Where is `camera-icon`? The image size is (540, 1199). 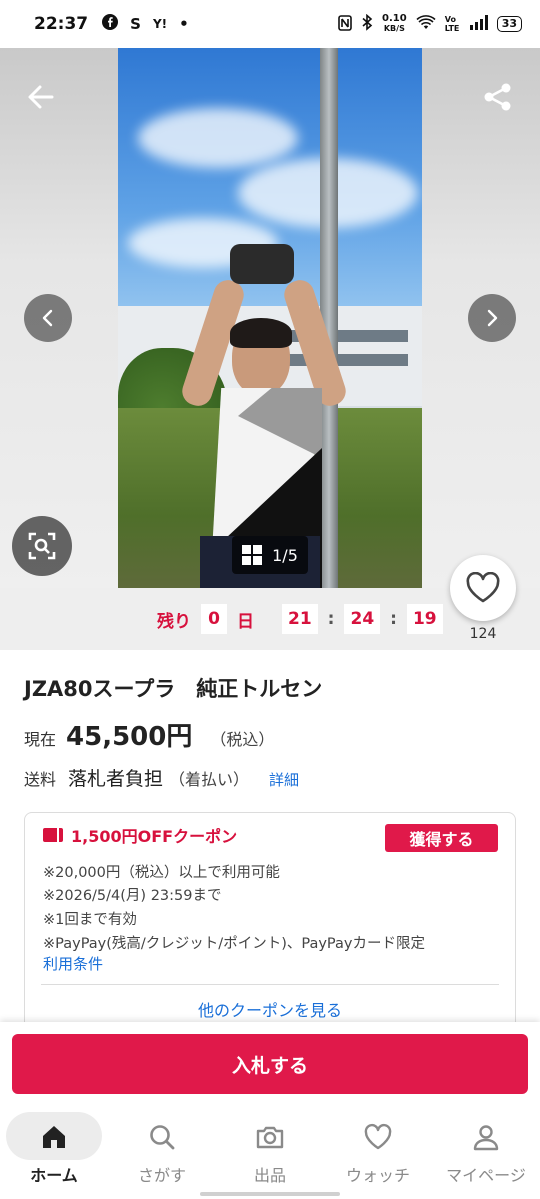 camera-icon is located at coordinates (270, 1137).